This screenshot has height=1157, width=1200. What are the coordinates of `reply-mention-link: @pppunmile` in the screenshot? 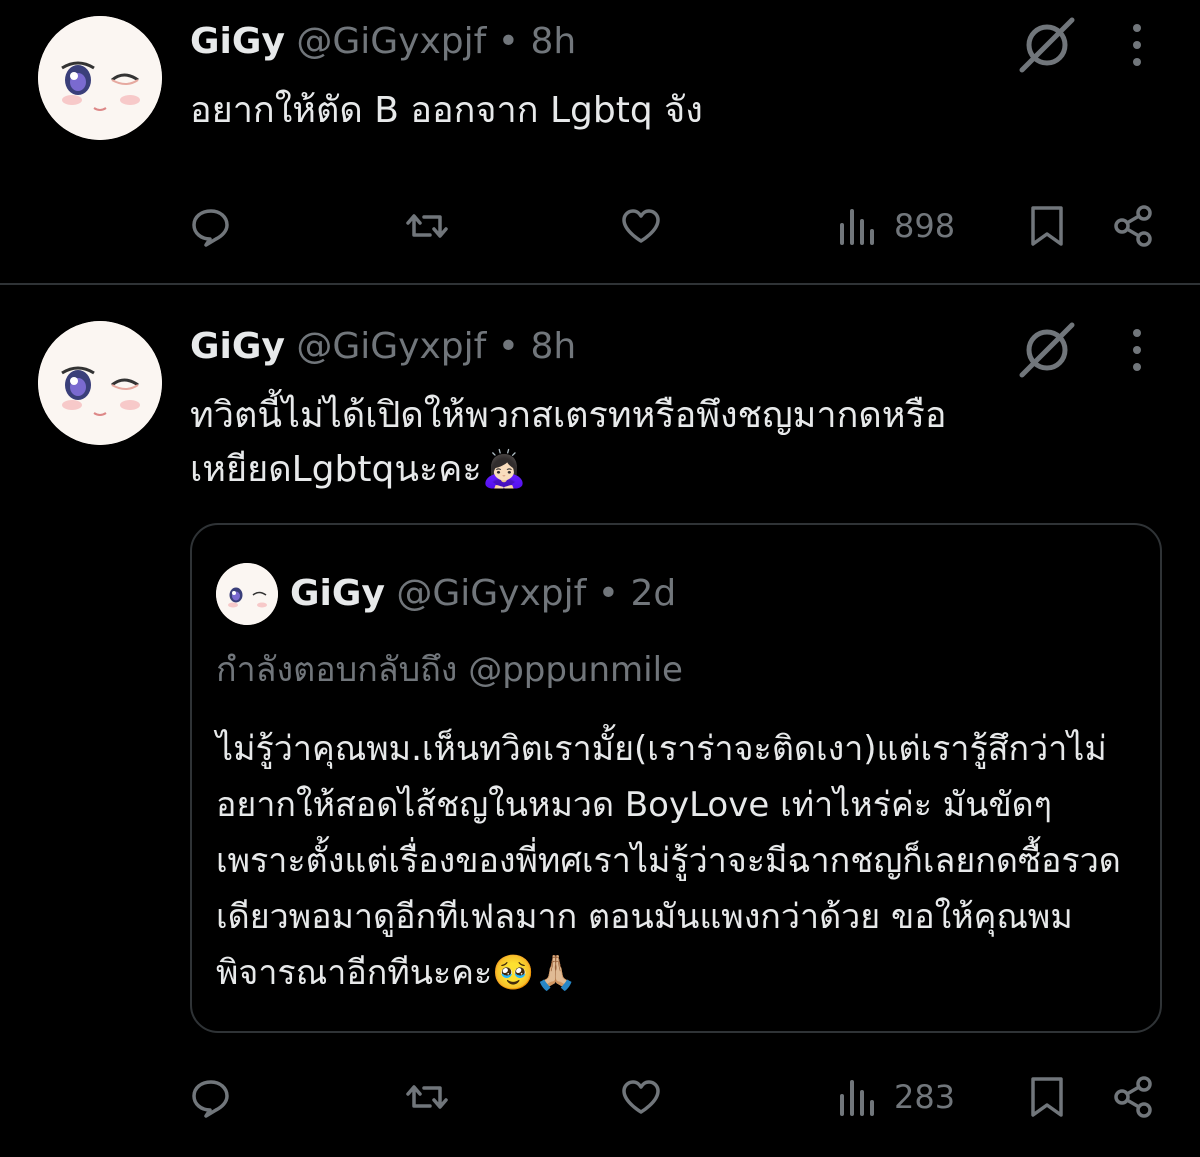 It's located at (575, 670).